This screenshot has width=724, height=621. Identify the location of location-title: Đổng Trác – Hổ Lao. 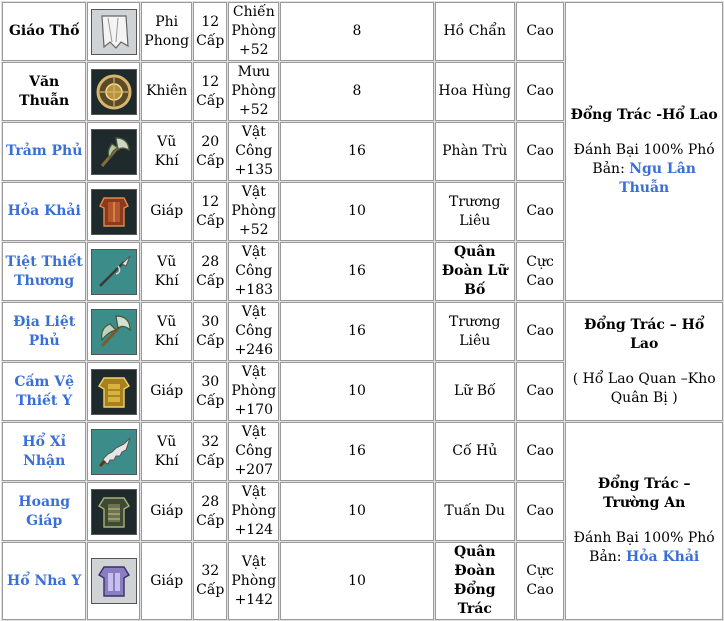
(644, 334).